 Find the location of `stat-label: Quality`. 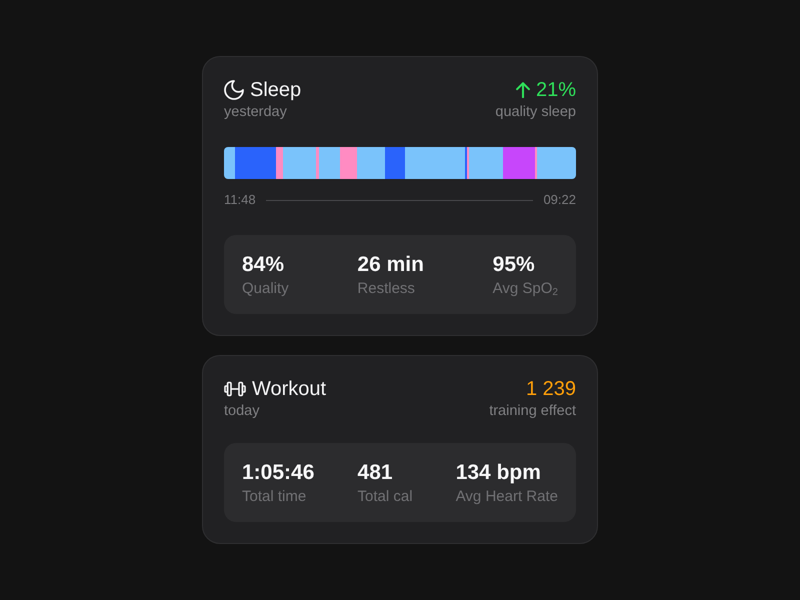

stat-label: Quality is located at coordinates (265, 288).